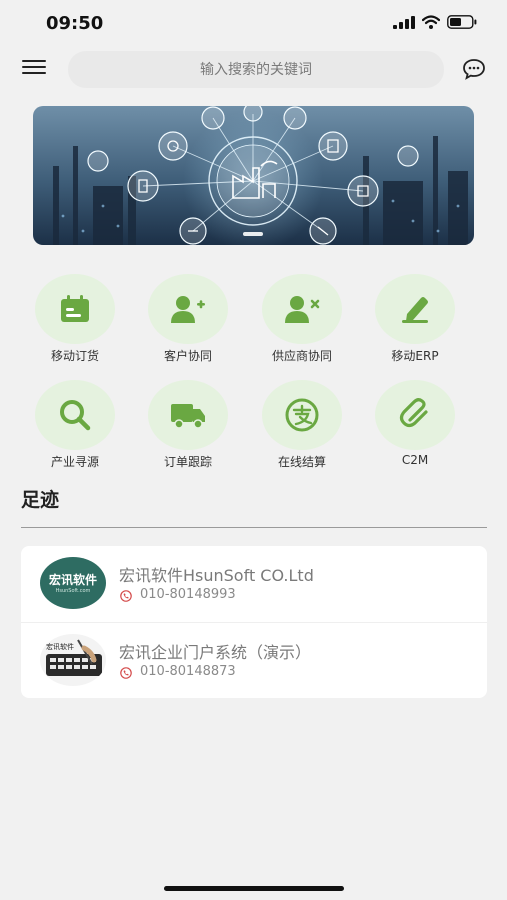 The image size is (507, 900). I want to click on search-input, so click(256, 69).